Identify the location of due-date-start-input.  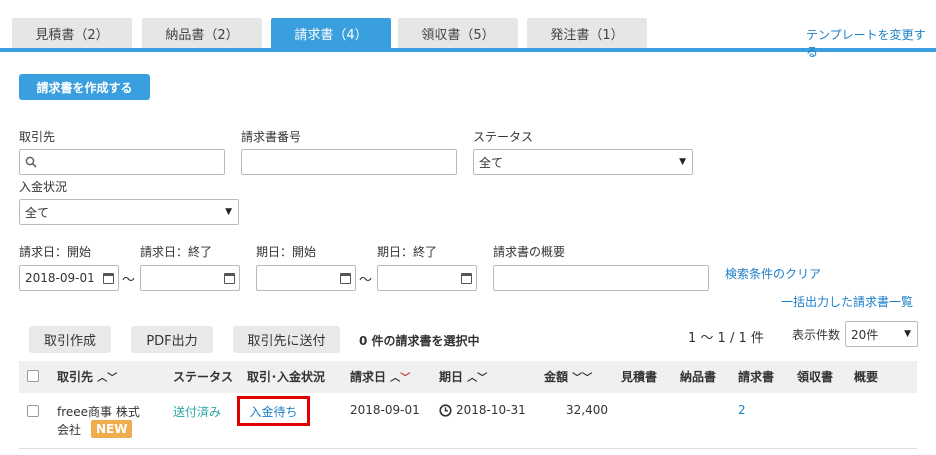
(306, 278).